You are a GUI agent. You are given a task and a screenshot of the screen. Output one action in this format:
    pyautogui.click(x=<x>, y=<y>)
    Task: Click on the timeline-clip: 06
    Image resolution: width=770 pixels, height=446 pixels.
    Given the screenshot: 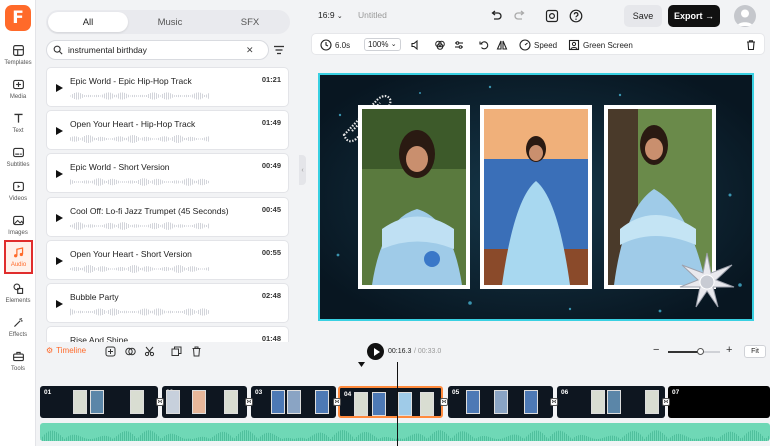 What is the action you would take?
    pyautogui.click(x=611, y=402)
    